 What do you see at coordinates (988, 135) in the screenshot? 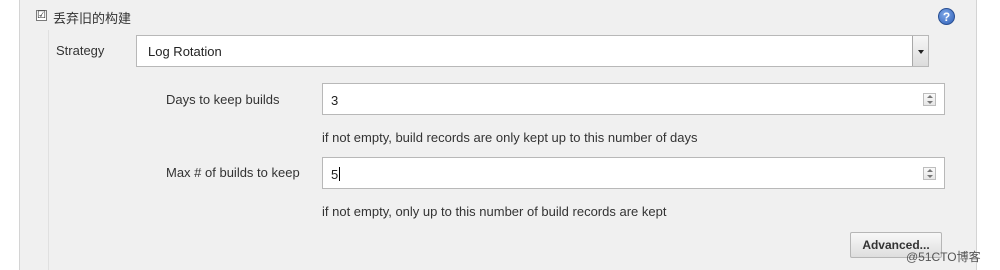
I see `right-edge` at bounding box center [988, 135].